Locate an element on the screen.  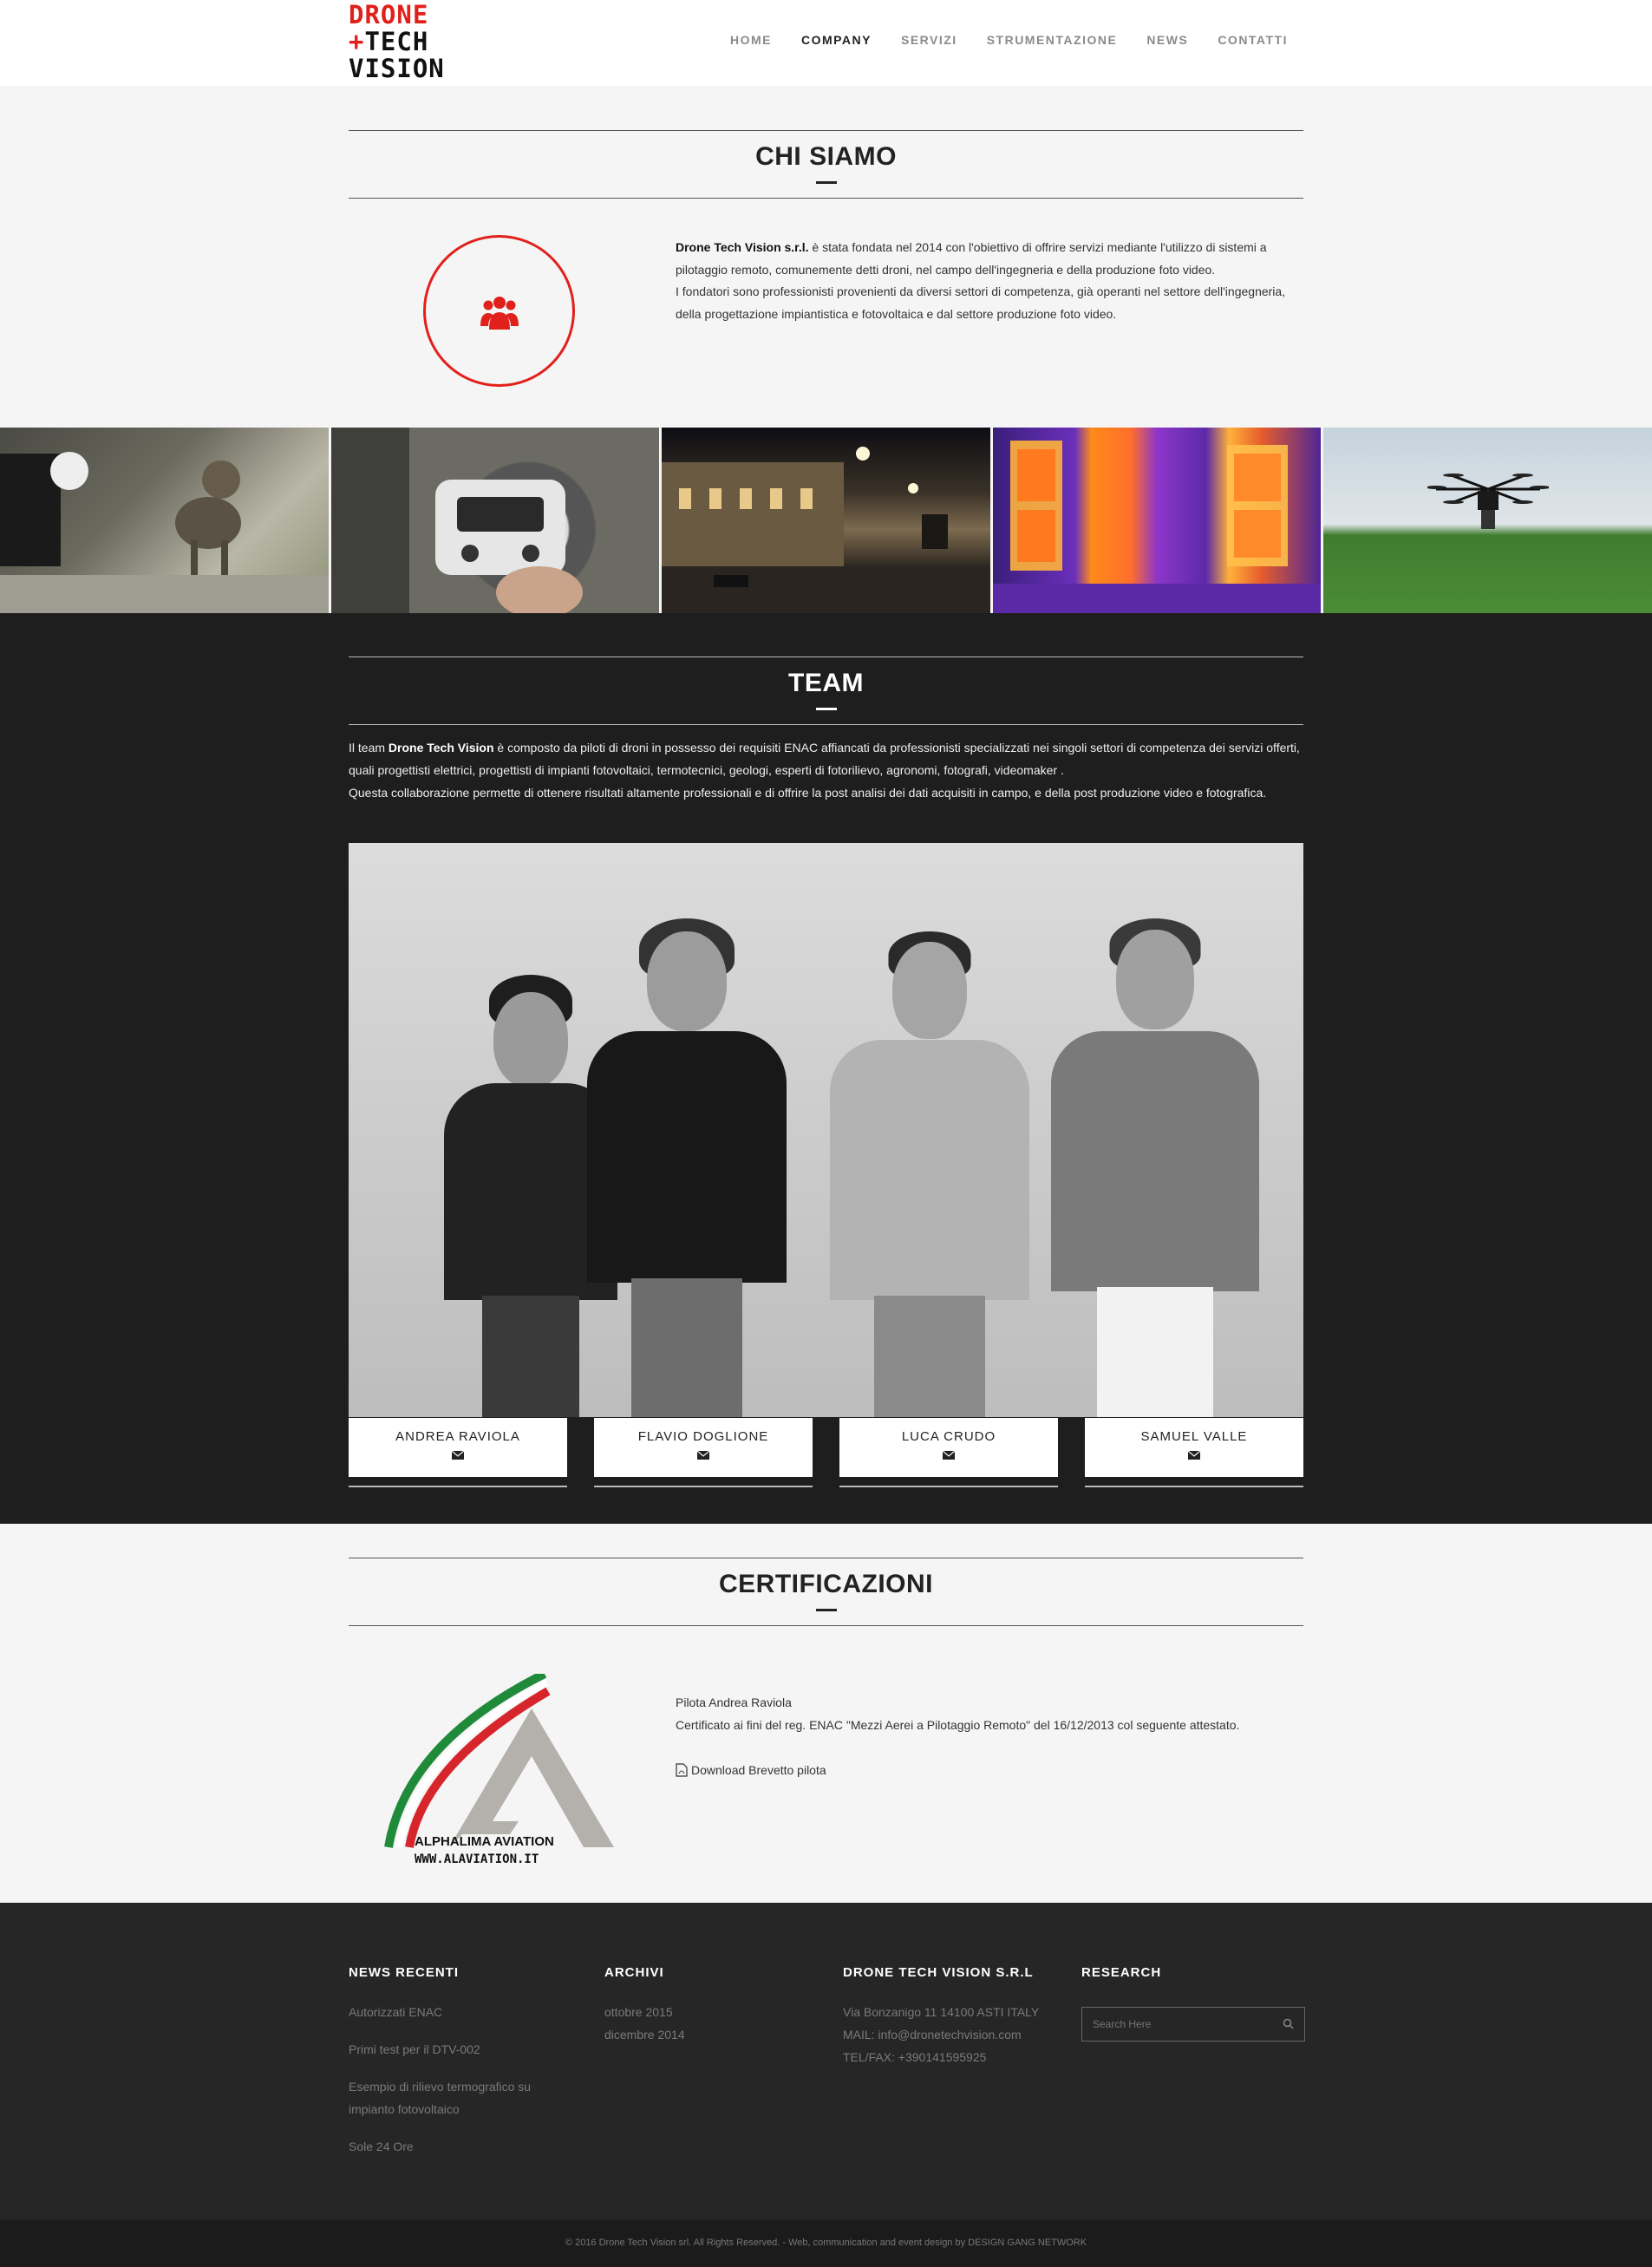
site-logo: DRONE +TECH VISION is located at coordinates (397, 42).